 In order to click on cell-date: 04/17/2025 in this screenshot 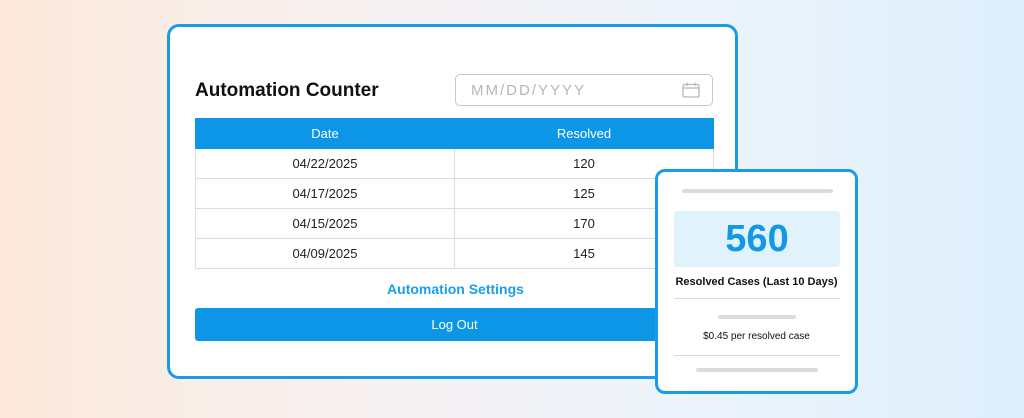, I will do `click(325, 193)`.